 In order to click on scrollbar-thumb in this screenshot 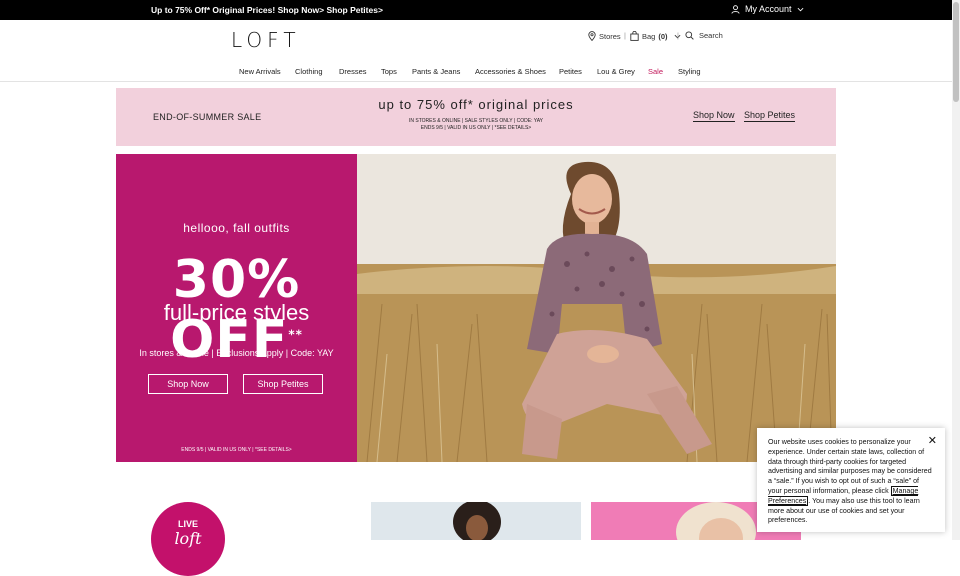, I will do `click(956, 52)`.